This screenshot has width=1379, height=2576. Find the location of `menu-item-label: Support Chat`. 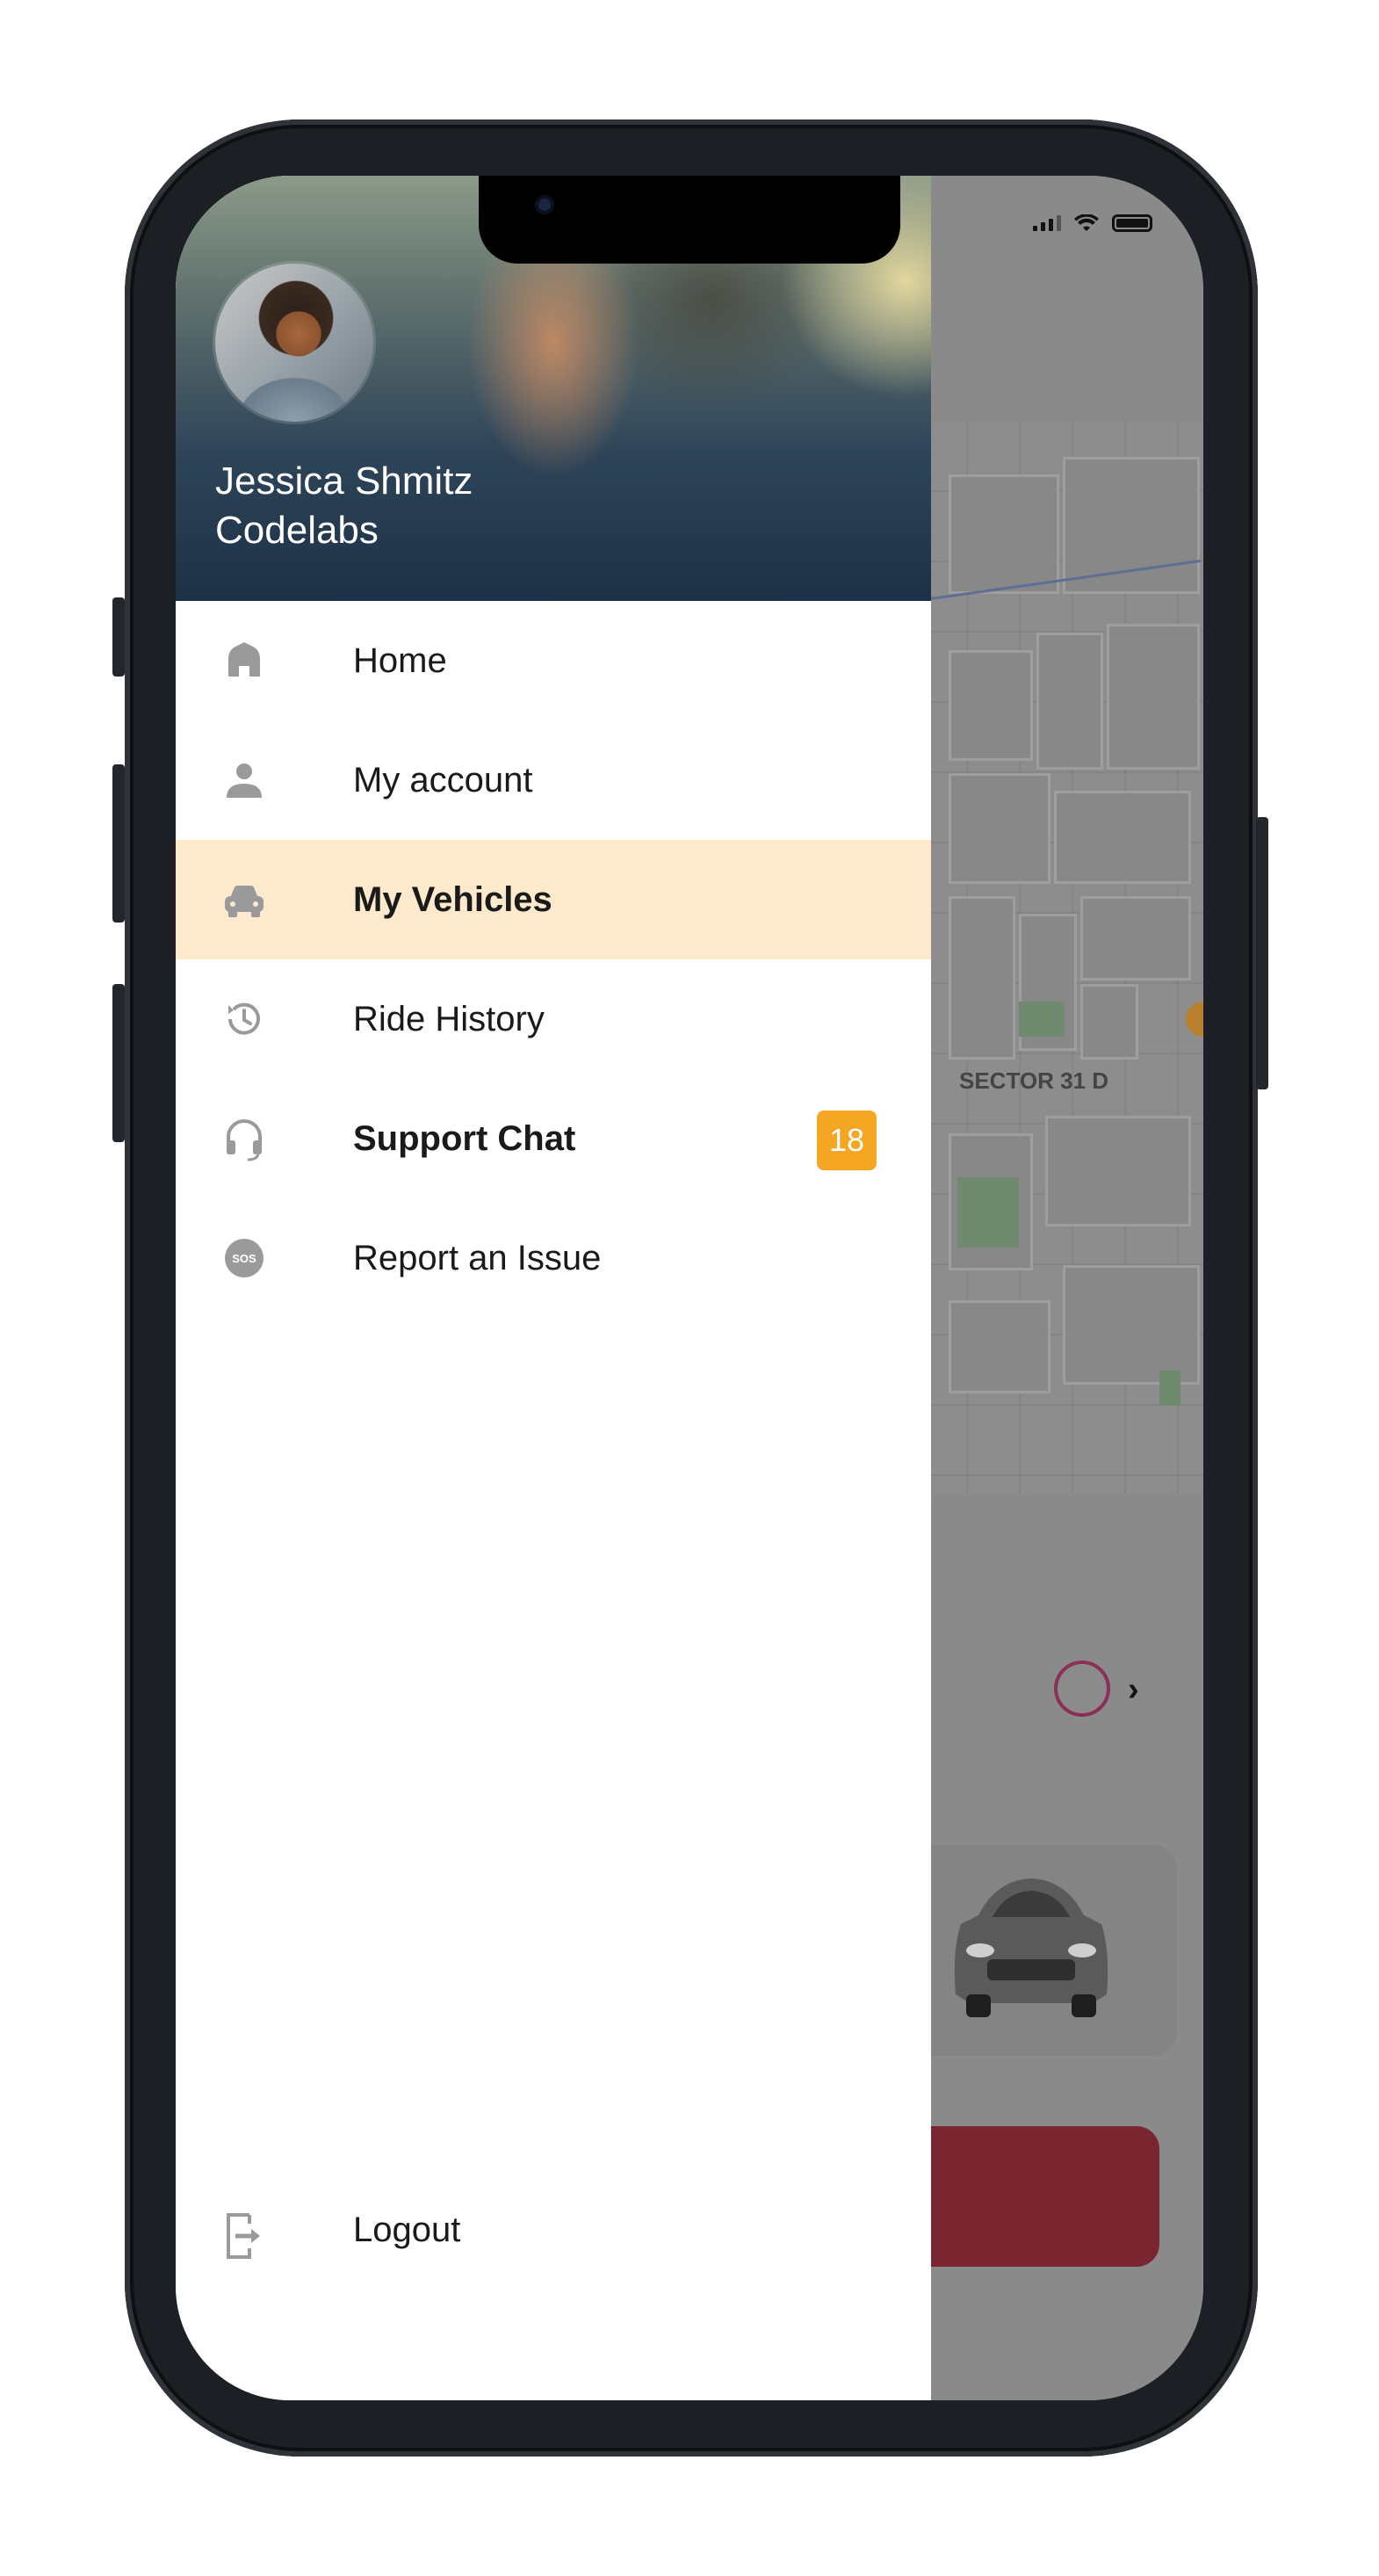

menu-item-label: Support Chat is located at coordinates (465, 1138).